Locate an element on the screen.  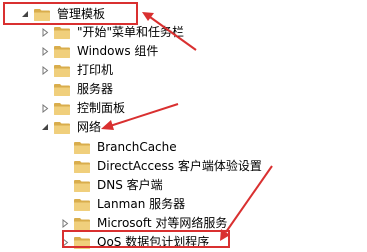
tree-item-label: 控制面板 is located at coordinates (101, 108).